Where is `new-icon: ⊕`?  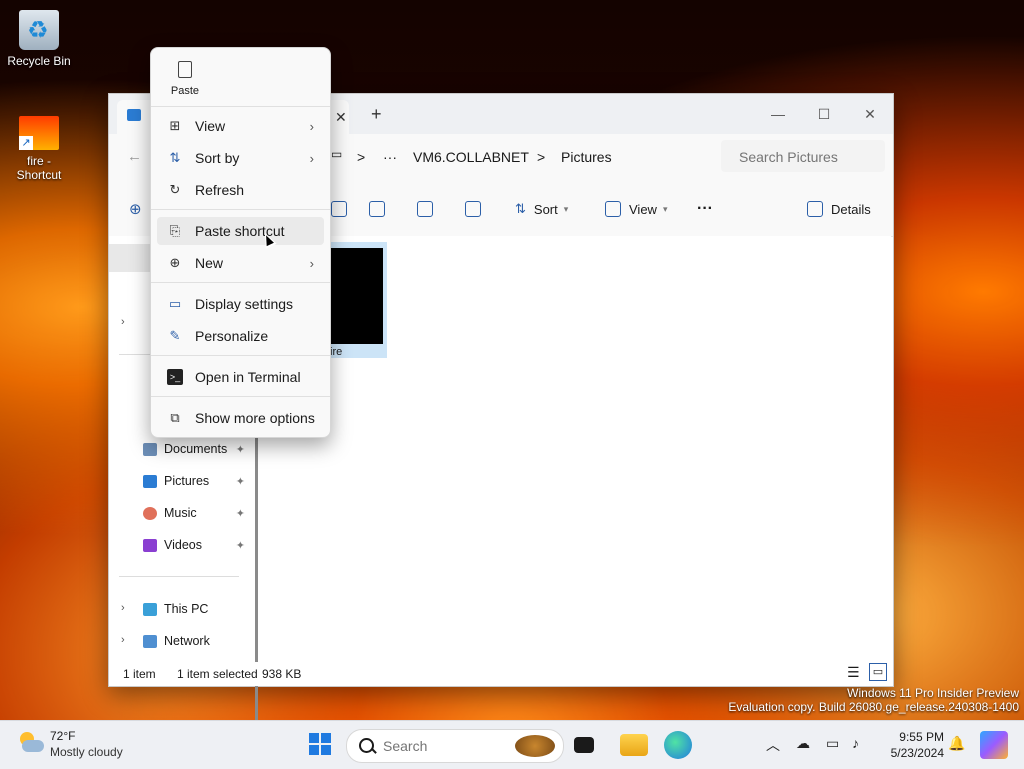 new-icon: ⊕ is located at coordinates (135, 209).